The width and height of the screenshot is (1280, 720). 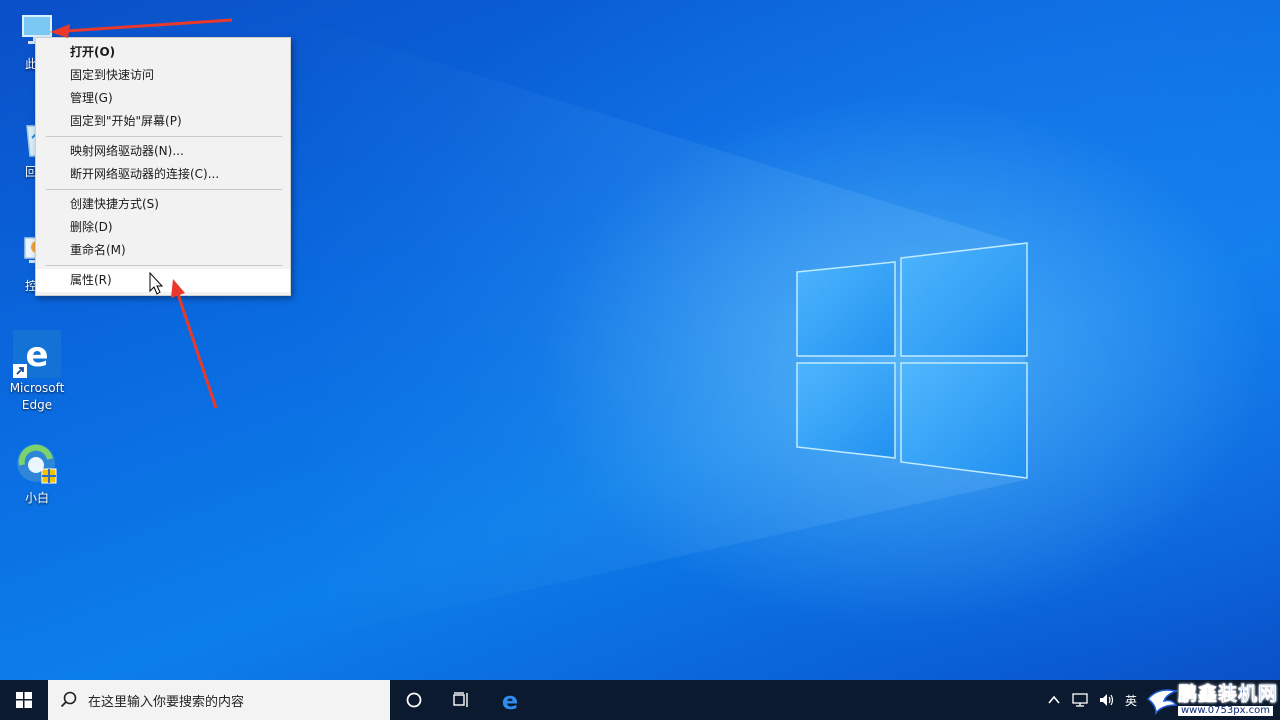 I want to click on menu-item-delete: 删除(D), so click(x=163, y=227).